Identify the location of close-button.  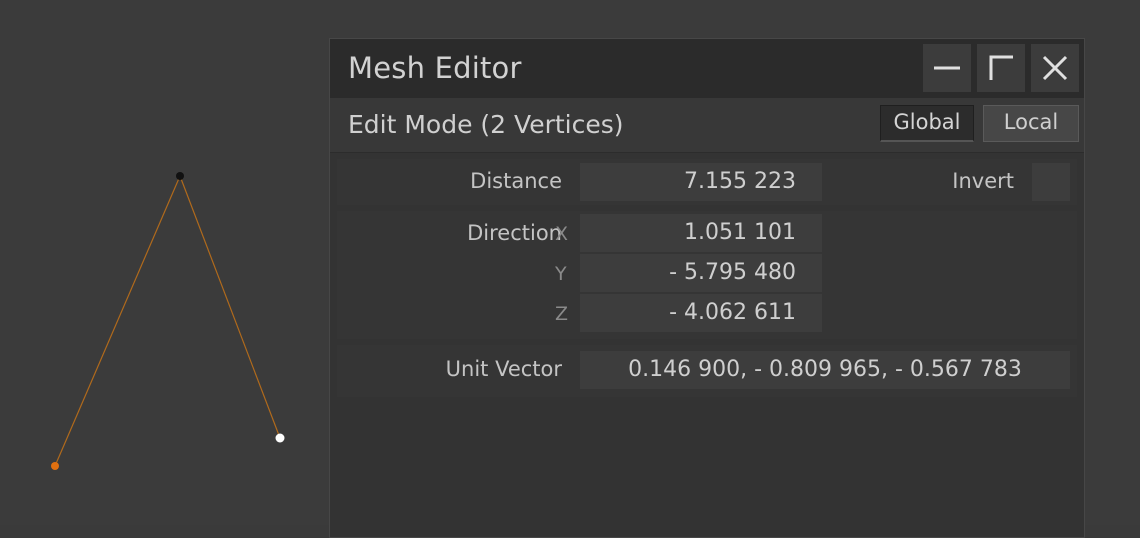
(1055, 68).